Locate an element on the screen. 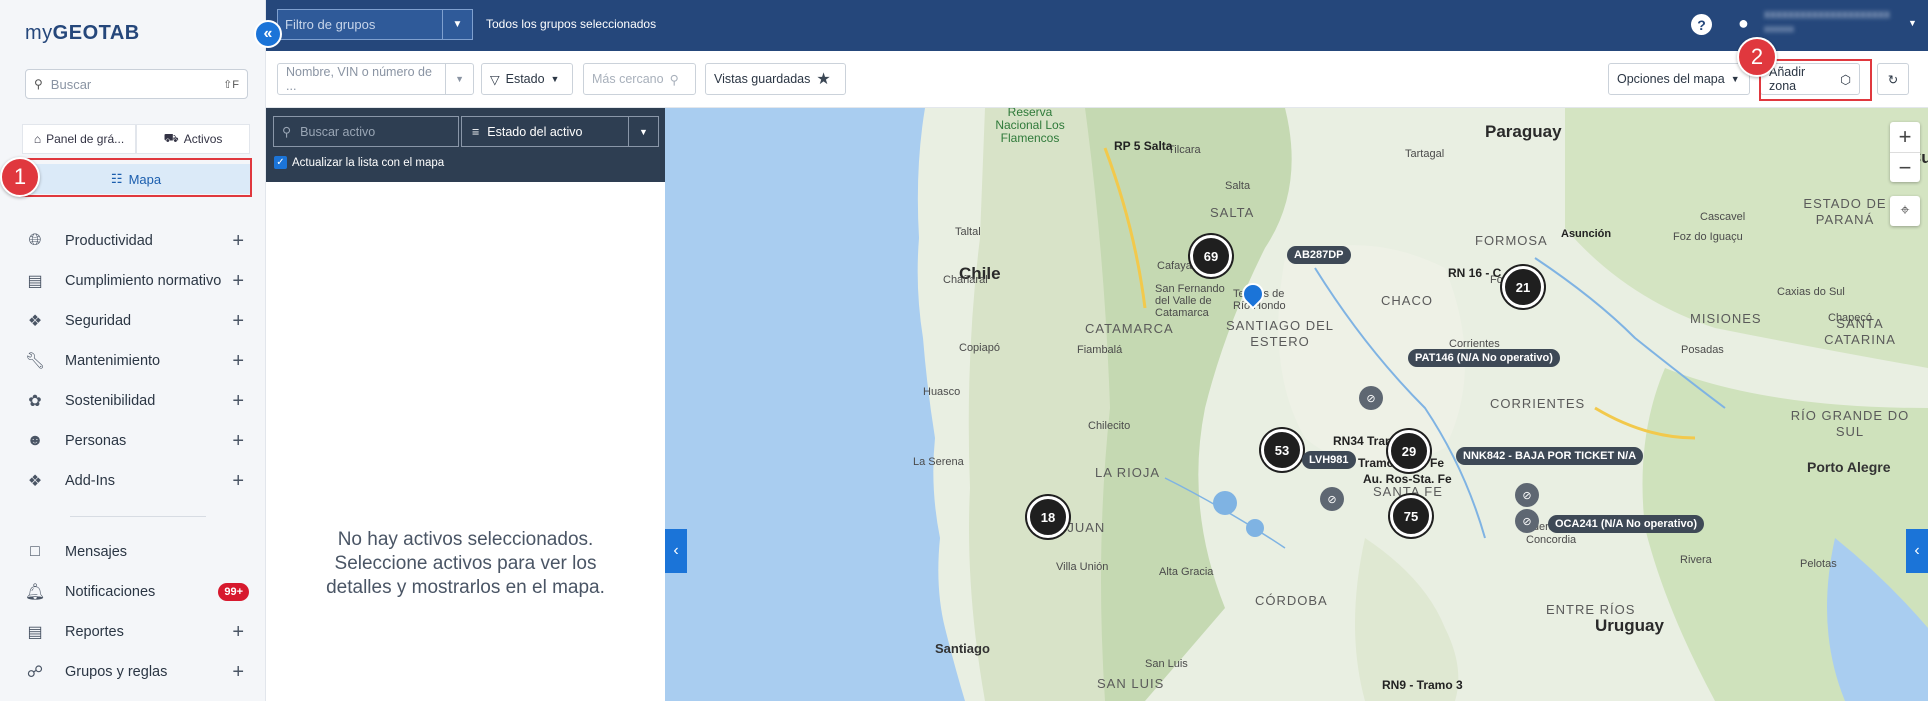  sidebar-item-cumplimiento: ▤ Cumplimiento normativo + is located at coordinates (133, 281).